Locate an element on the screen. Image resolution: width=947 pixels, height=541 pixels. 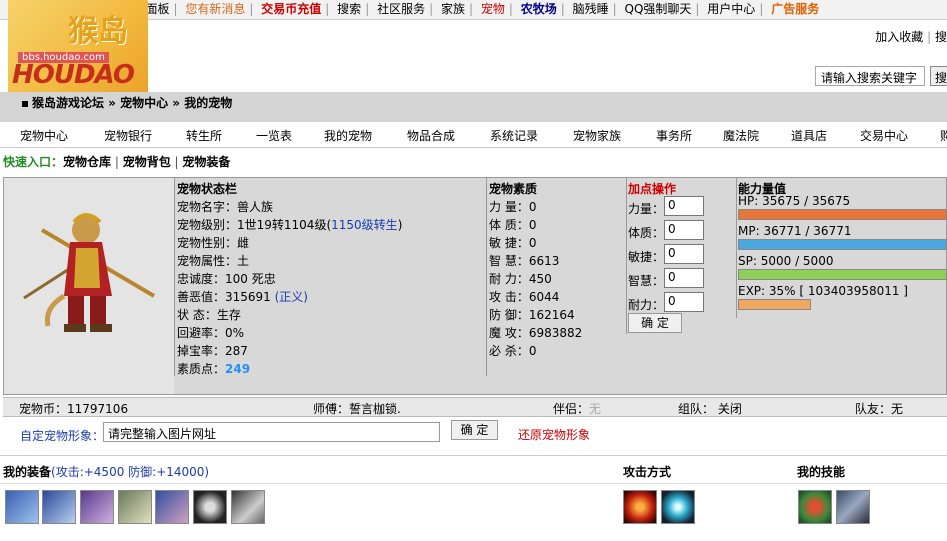
nav-item-my-pet: 我的宠物 is located at coordinates (348, 135).